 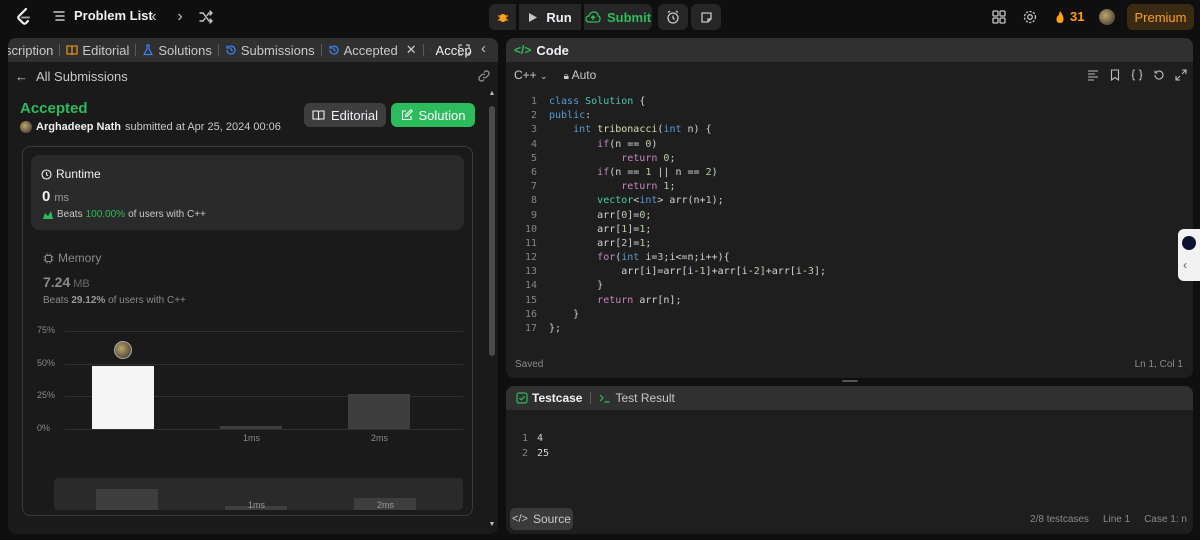 I want to click on close-icon: ✕, so click(x=411, y=50).